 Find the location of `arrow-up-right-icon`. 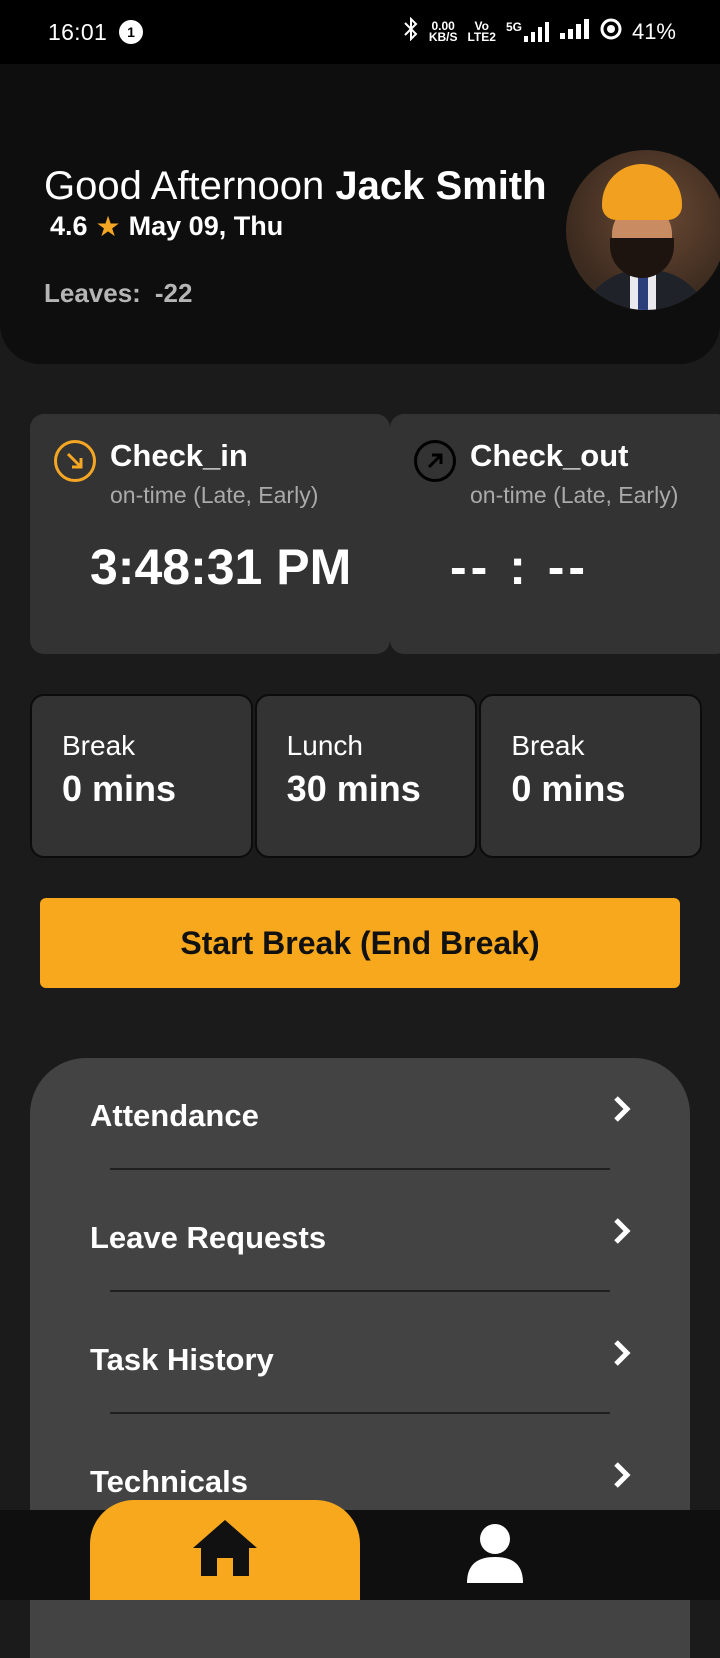

arrow-up-right-icon is located at coordinates (435, 461).